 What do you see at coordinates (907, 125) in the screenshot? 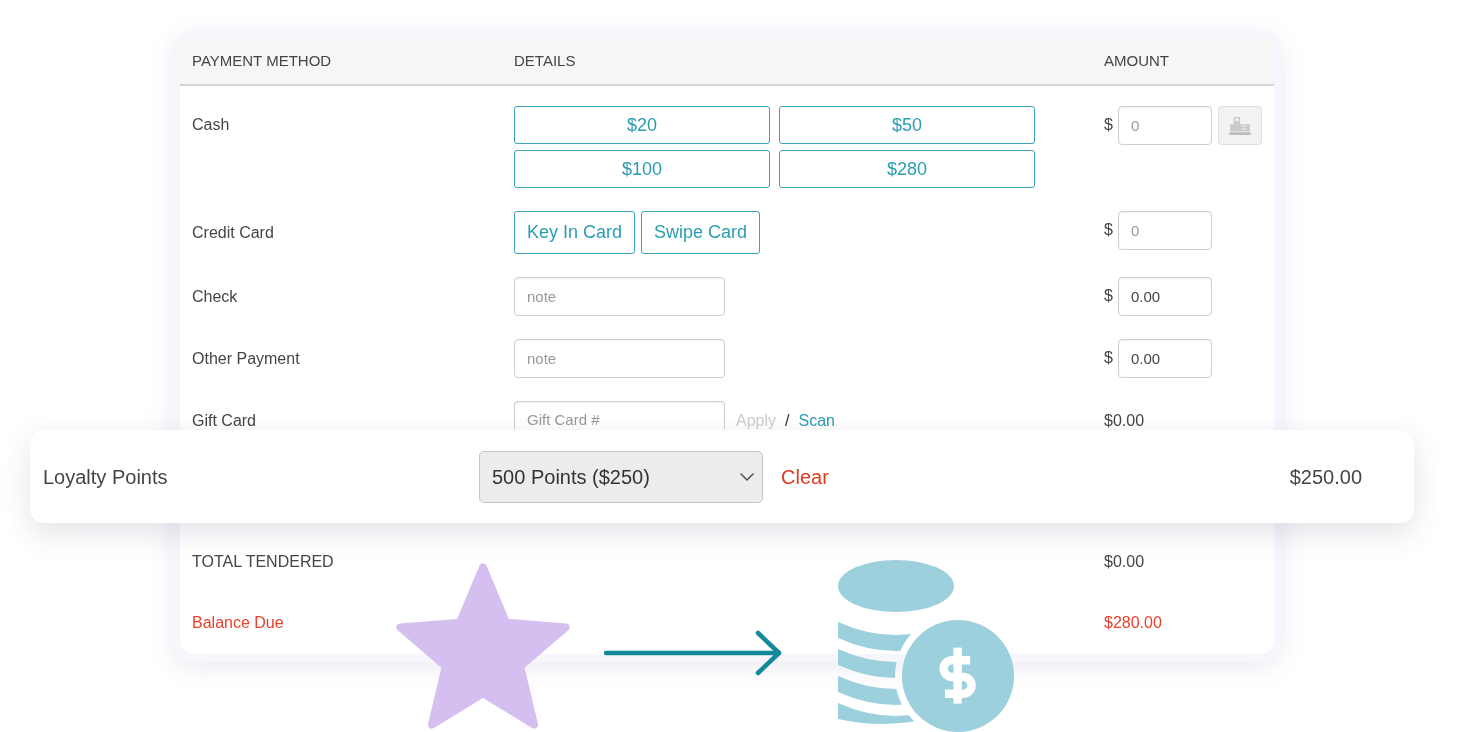
I see `quick-amount-button: $50` at bounding box center [907, 125].